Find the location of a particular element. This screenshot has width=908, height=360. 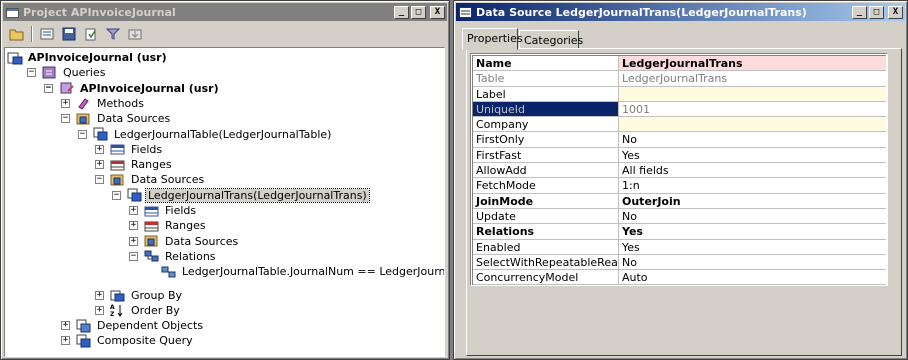

property-name: Table is located at coordinates (546, 78).